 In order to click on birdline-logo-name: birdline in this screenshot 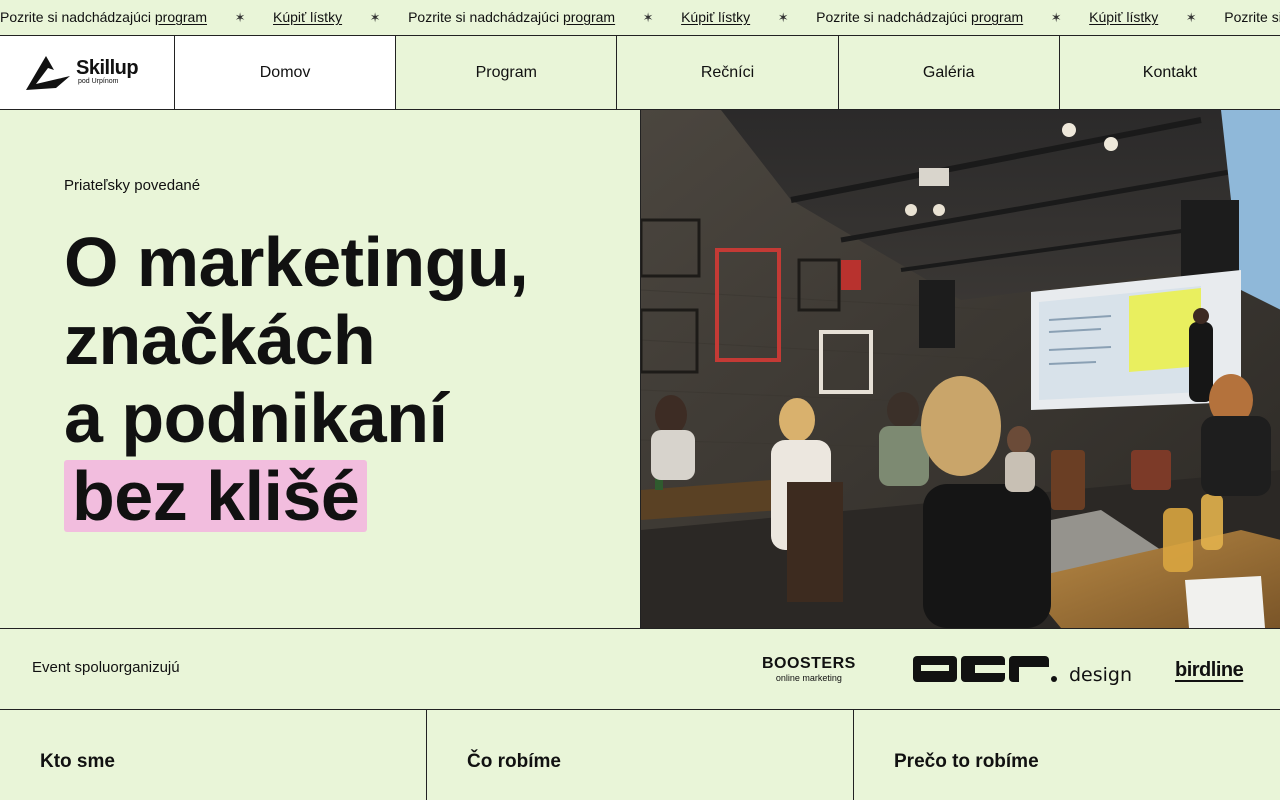, I will do `click(1209, 669)`.